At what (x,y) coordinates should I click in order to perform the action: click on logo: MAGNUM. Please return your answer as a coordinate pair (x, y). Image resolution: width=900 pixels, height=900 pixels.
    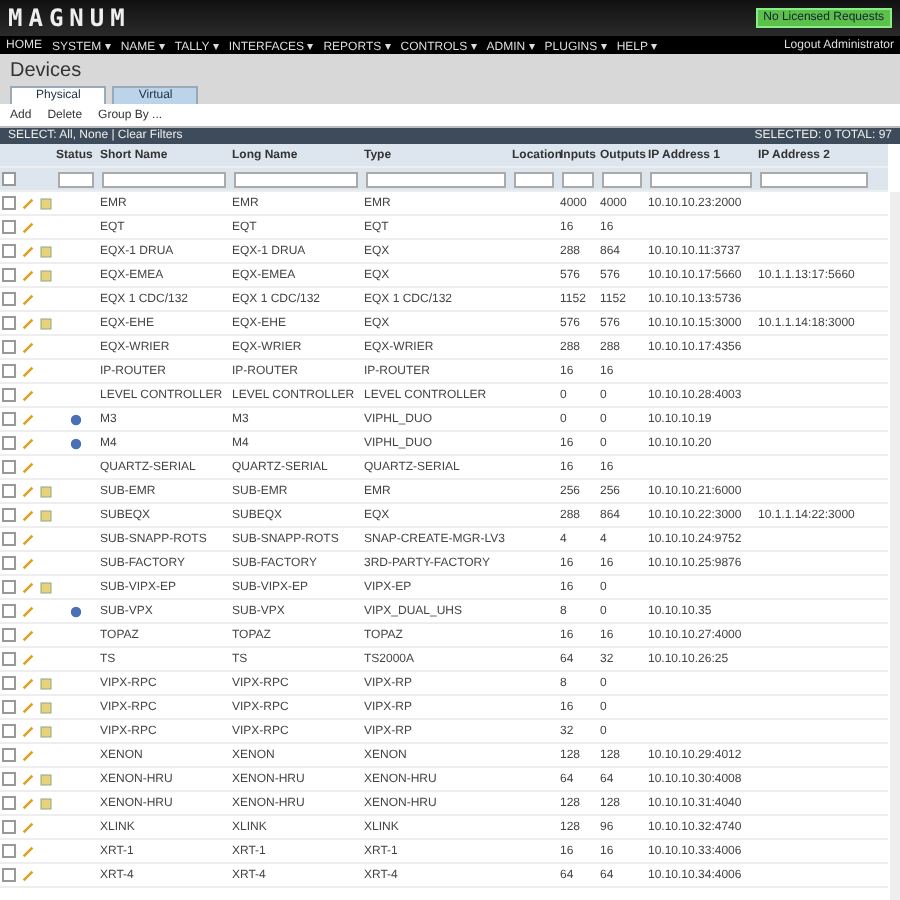
    Looking at the image, I should click on (69, 18).